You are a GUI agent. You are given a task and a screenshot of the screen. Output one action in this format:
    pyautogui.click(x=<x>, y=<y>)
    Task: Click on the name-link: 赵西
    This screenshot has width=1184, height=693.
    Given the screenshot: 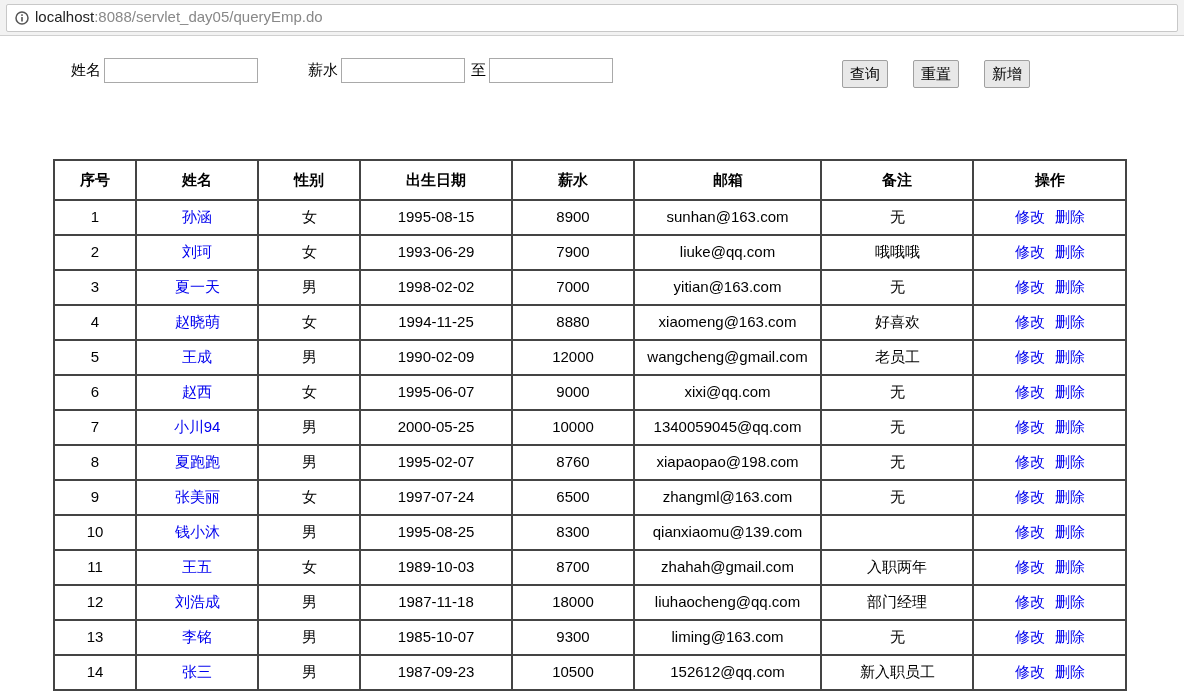 What is the action you would take?
    pyautogui.click(x=197, y=392)
    